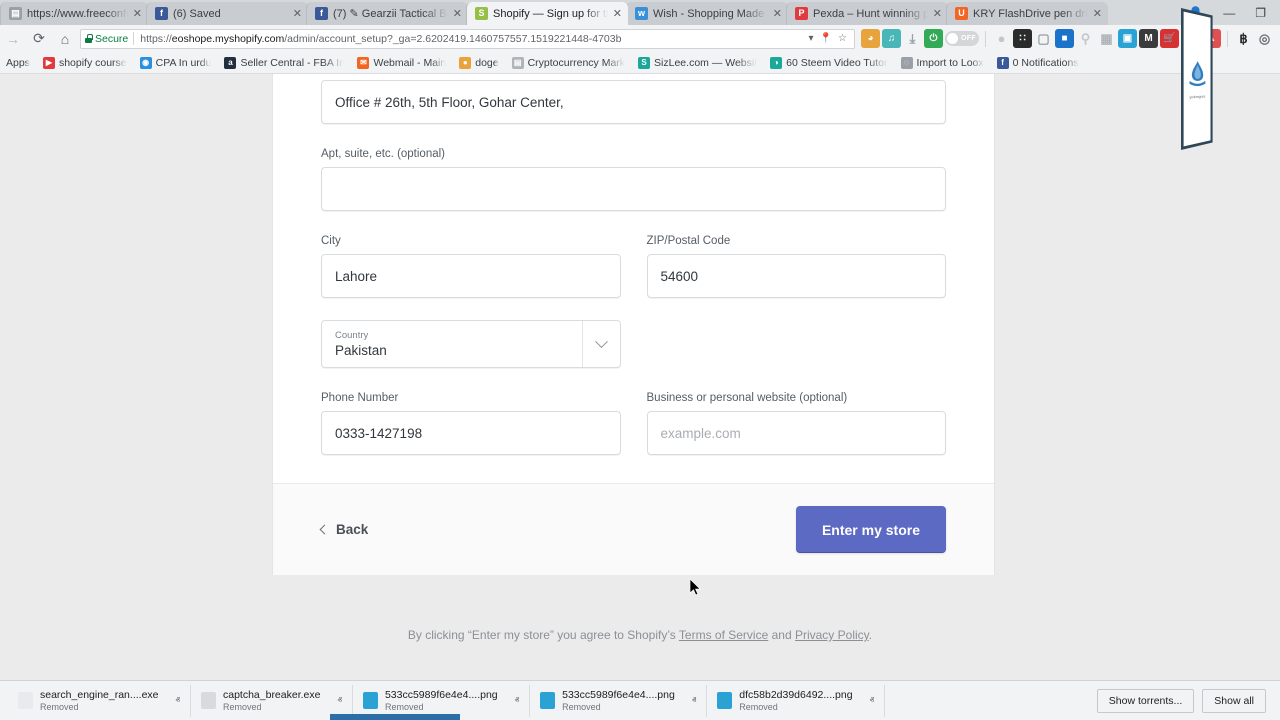  Describe the element at coordinates (962, 38) in the screenshot. I see `toggle-off-extension: OFF` at that location.